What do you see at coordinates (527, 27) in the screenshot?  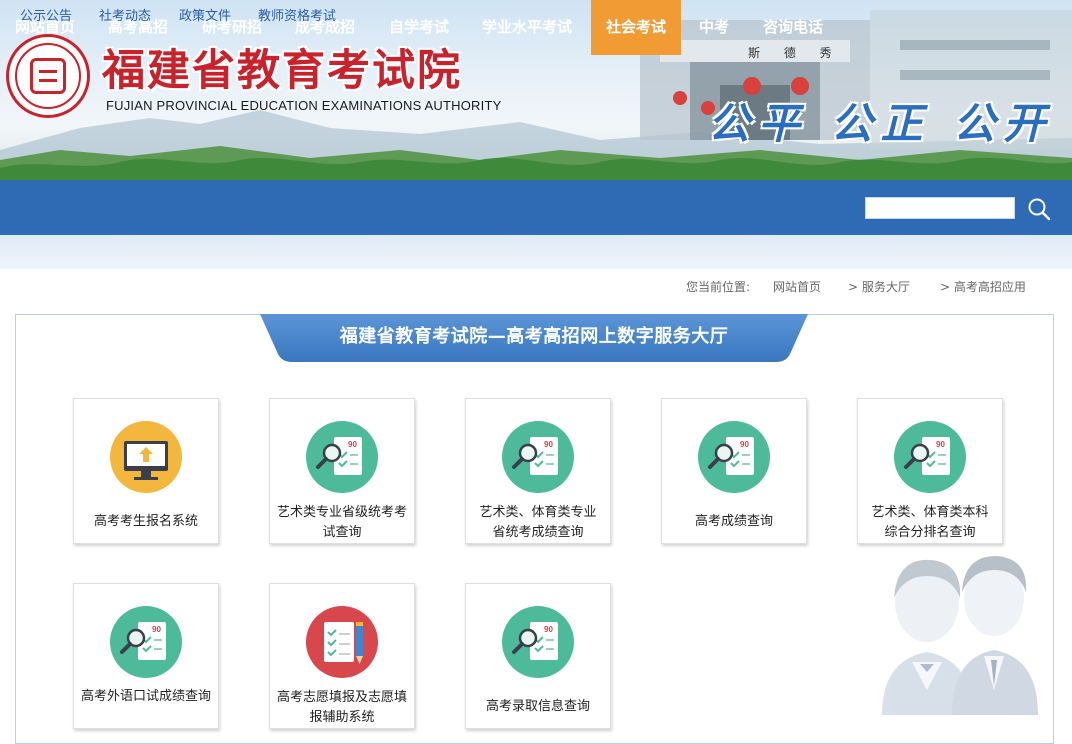 I see `nav-item-academic-level-exam: 学业水平考试` at bounding box center [527, 27].